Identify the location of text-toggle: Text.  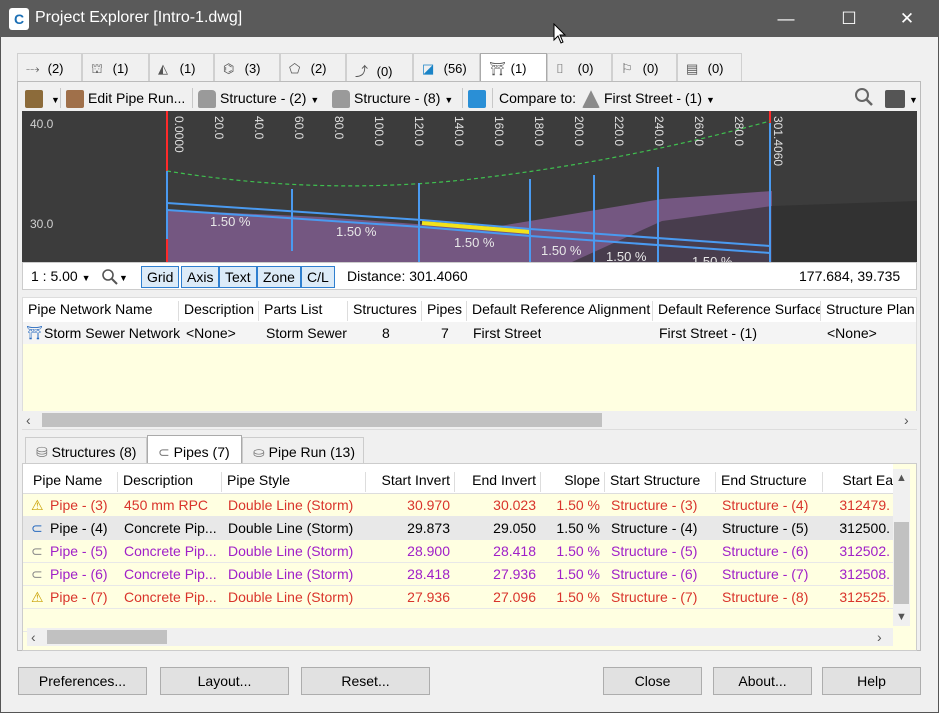
(238, 277).